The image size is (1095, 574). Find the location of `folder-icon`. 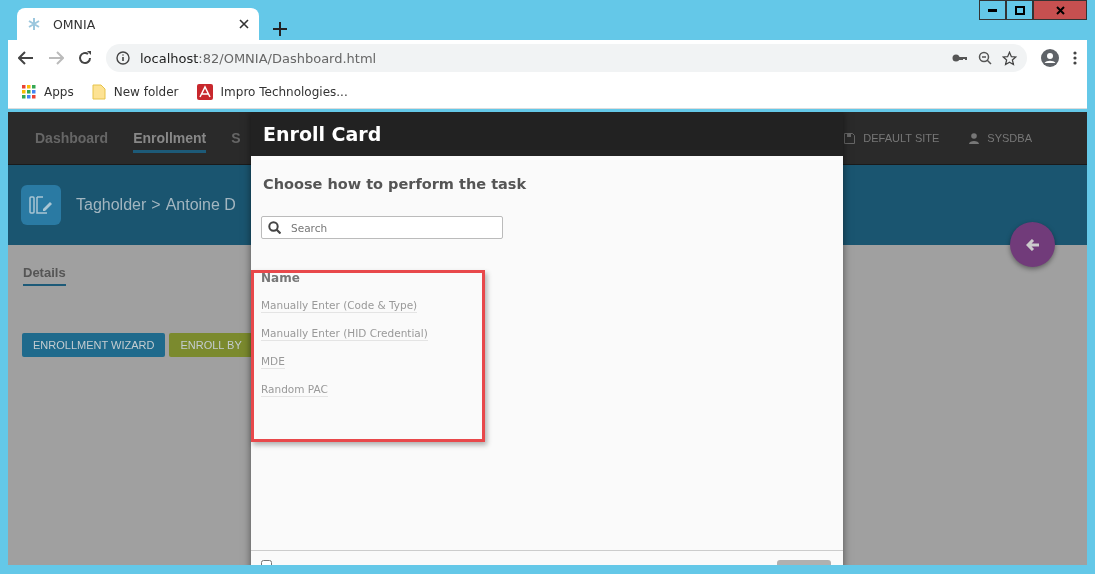

folder-icon is located at coordinates (98, 92).